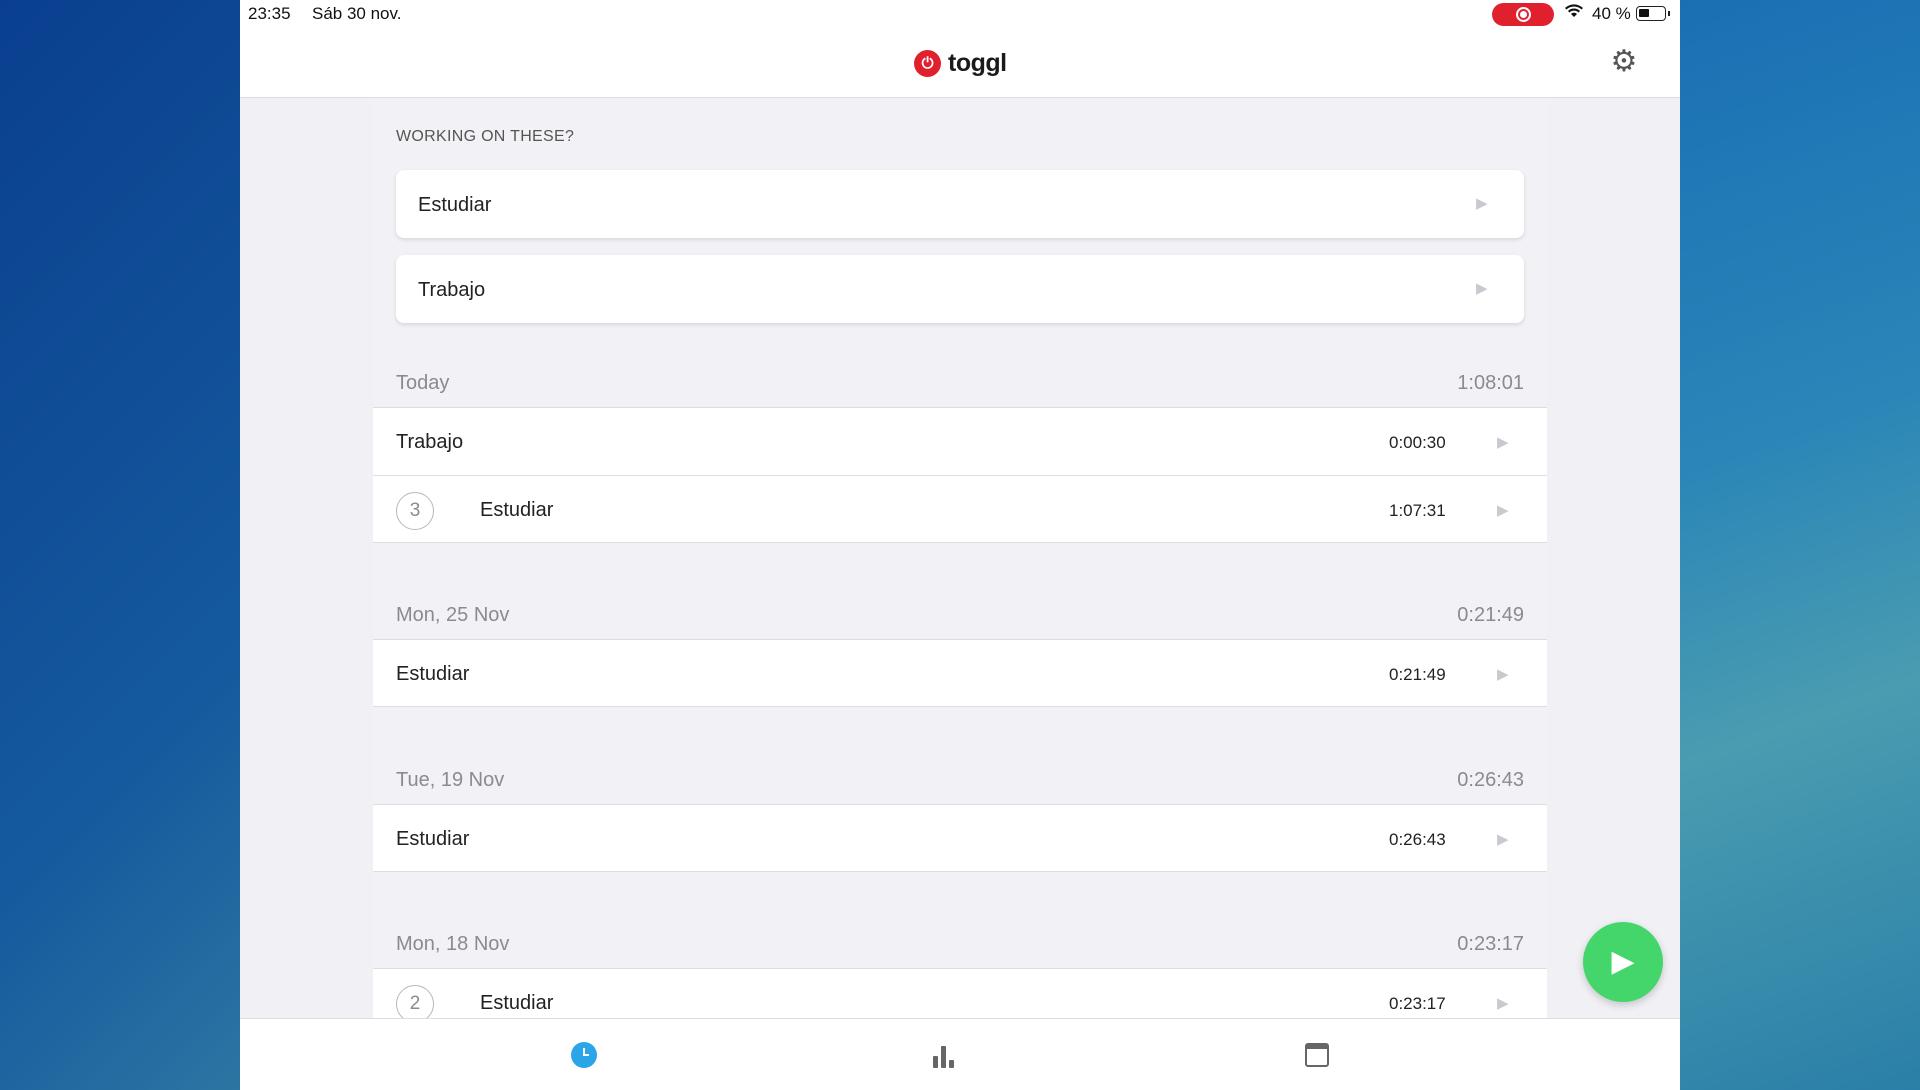  Describe the element at coordinates (1611, 13) in the screenshot. I see `battery-percentage: 40 %` at that location.